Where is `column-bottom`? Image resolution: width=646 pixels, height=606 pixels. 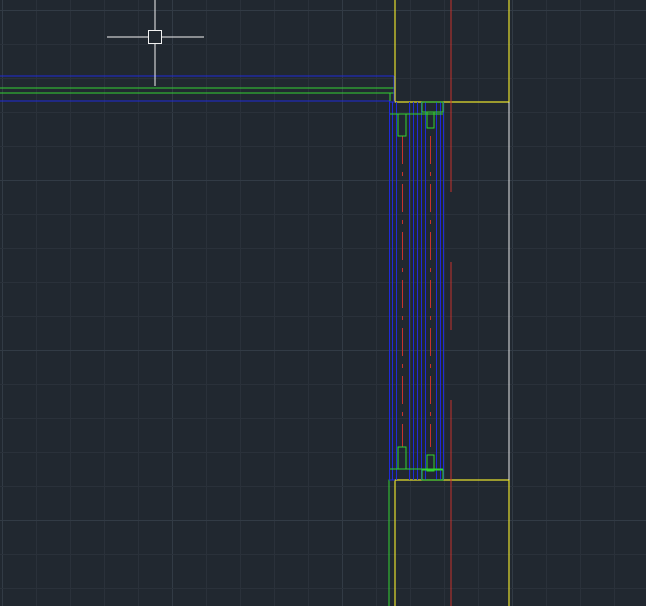
column-bottom is located at coordinates (449, 542).